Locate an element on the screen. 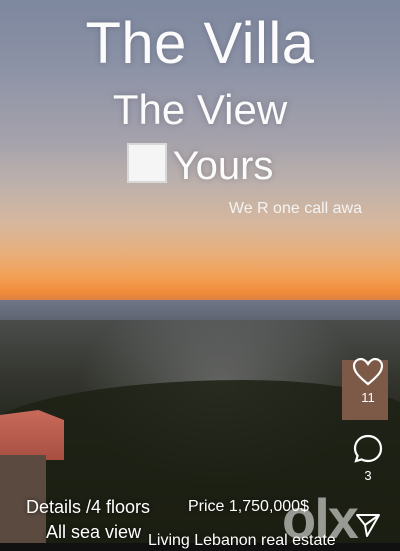  roof is located at coordinates (32, 435).